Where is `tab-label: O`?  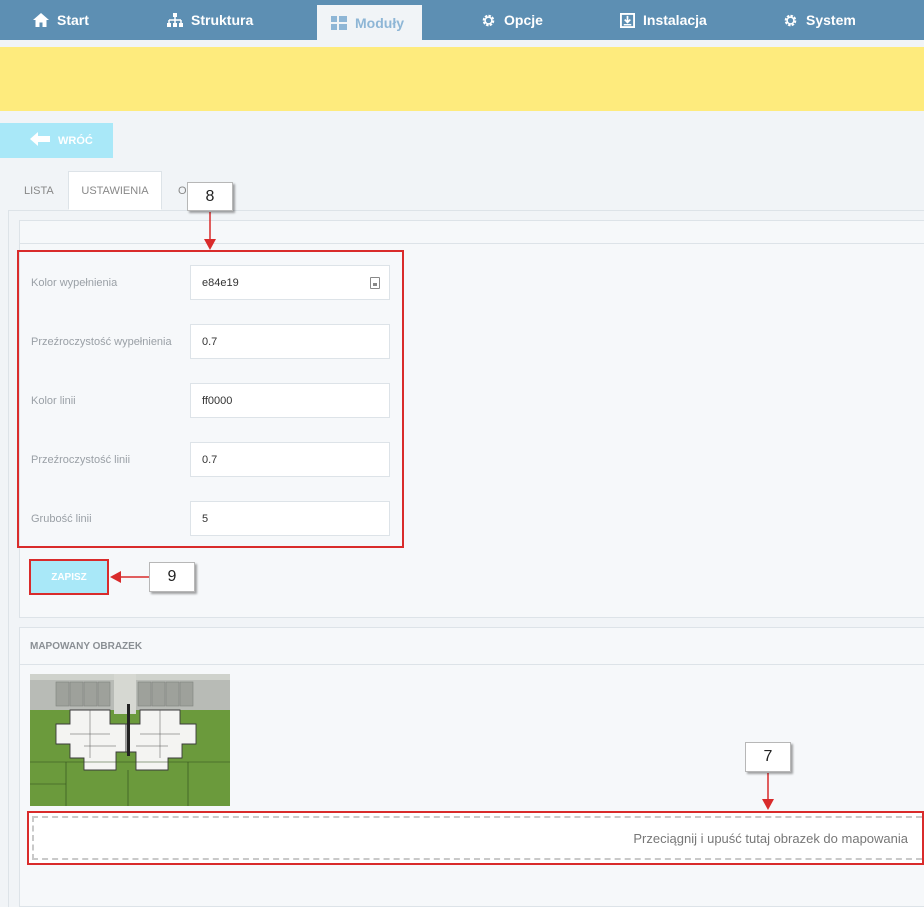 tab-label: O is located at coordinates (182, 190).